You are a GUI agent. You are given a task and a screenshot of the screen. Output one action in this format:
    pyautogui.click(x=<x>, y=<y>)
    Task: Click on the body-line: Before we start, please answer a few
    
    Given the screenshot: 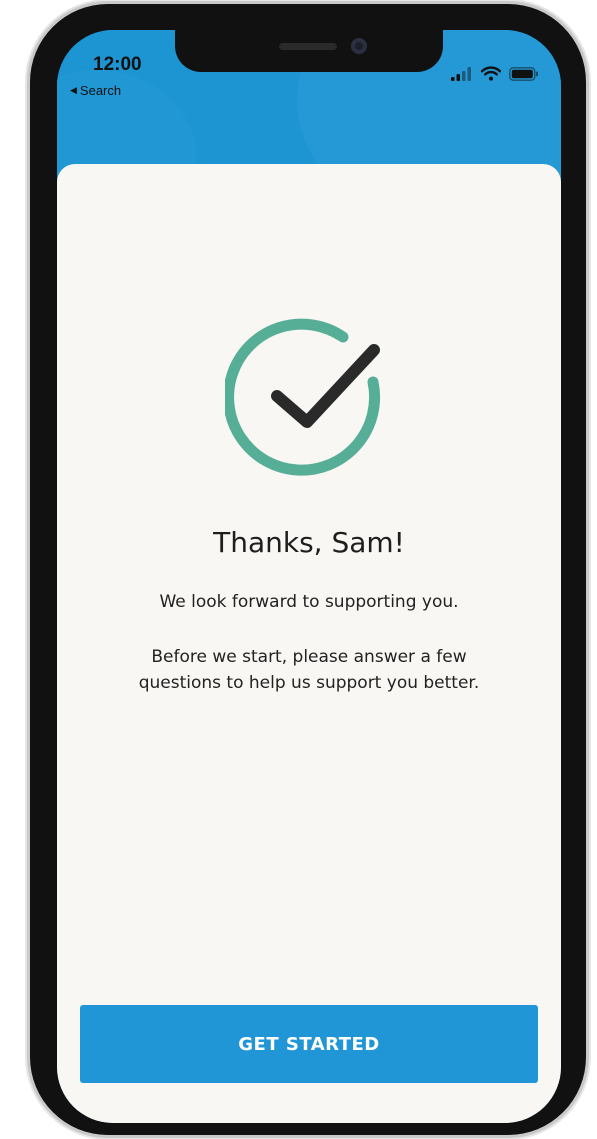 What is the action you would take?
    pyautogui.click(x=309, y=657)
    